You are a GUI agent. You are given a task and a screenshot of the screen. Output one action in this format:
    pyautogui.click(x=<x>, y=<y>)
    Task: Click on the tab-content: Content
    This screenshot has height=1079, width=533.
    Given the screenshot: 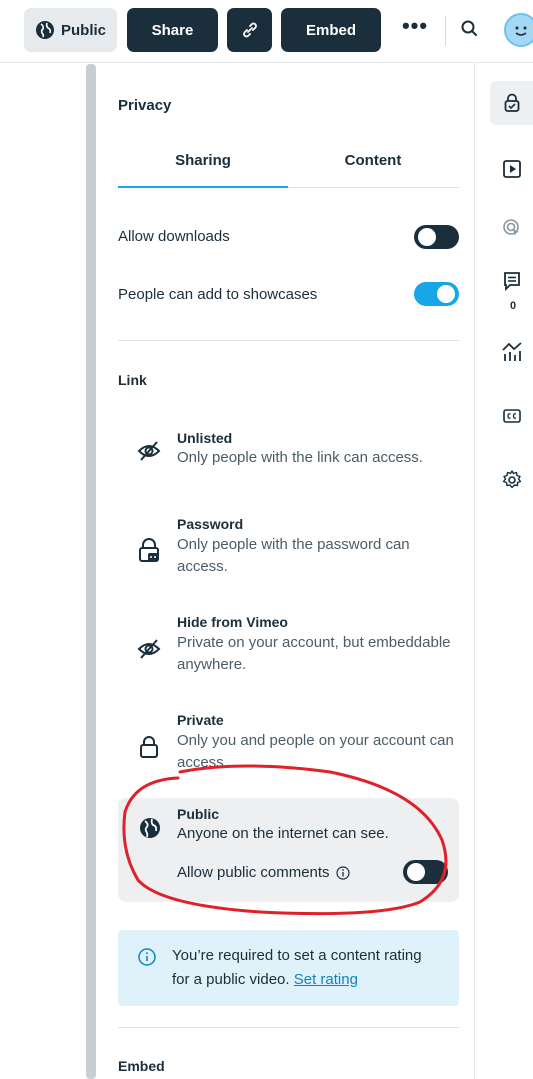 What is the action you would take?
    pyautogui.click(x=373, y=160)
    